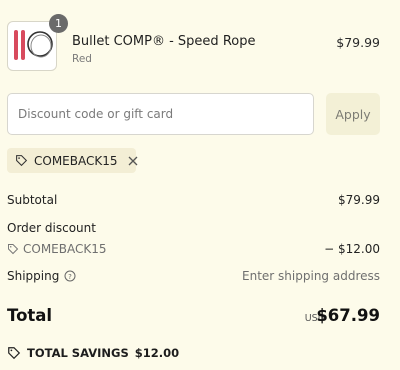 The image size is (400, 370). Describe the element at coordinates (348, 315) in the screenshot. I see `total-amount: $67.99` at that location.